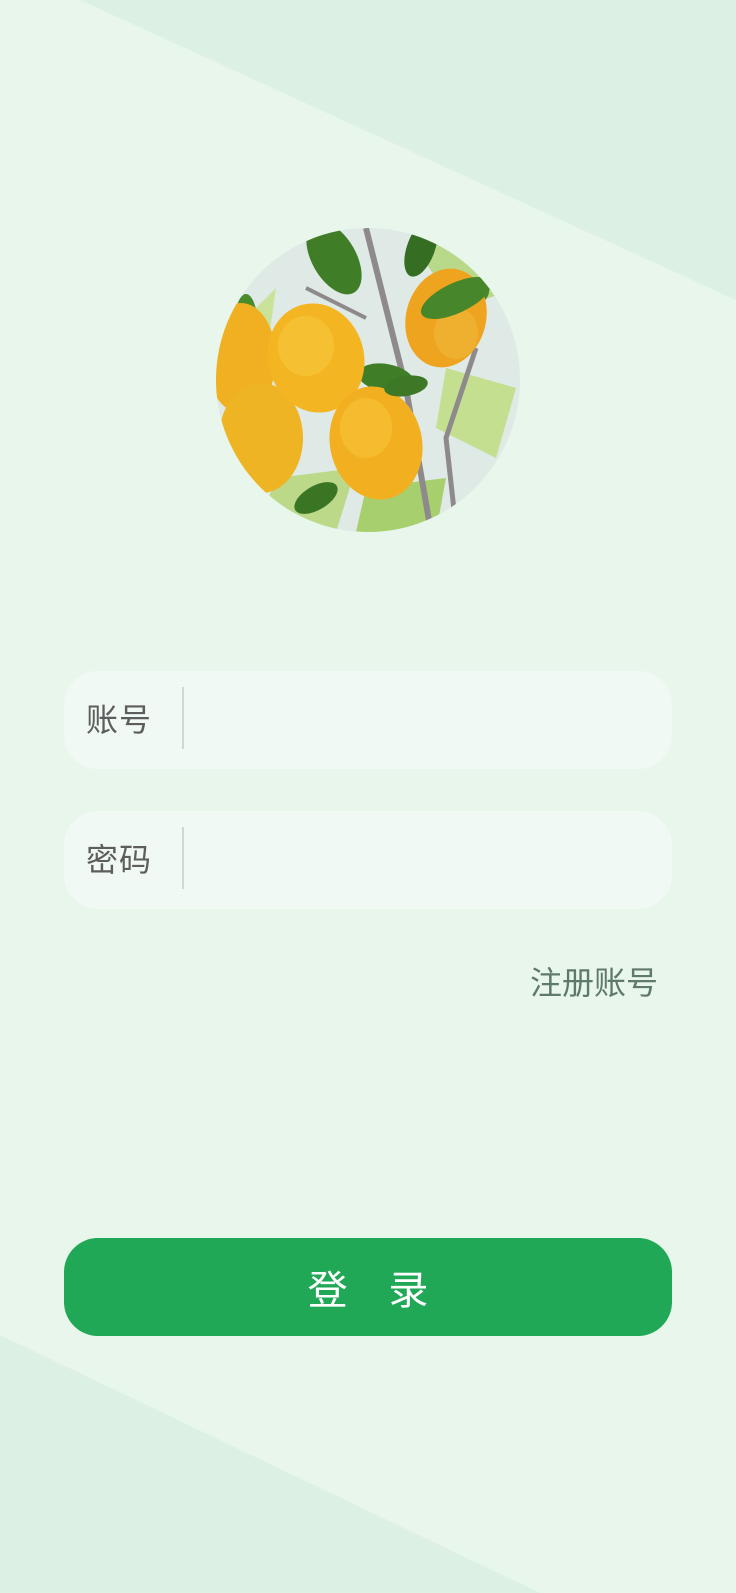 This screenshot has width=736, height=1593. What do you see at coordinates (423, 861) in the screenshot?
I see `password-input` at bounding box center [423, 861].